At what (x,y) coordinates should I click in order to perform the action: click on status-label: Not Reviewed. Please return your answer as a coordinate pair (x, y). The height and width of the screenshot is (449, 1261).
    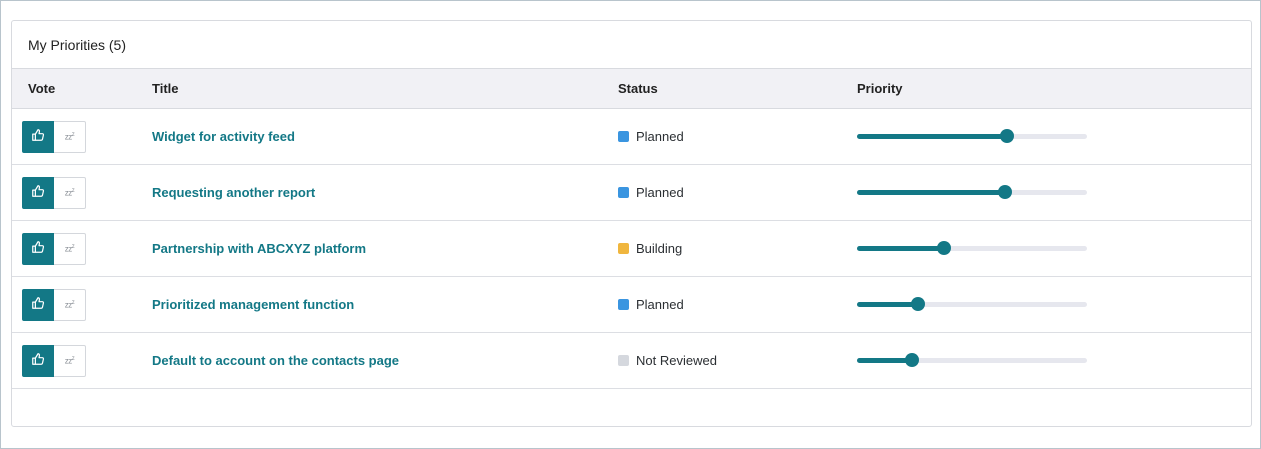
    Looking at the image, I should click on (667, 360).